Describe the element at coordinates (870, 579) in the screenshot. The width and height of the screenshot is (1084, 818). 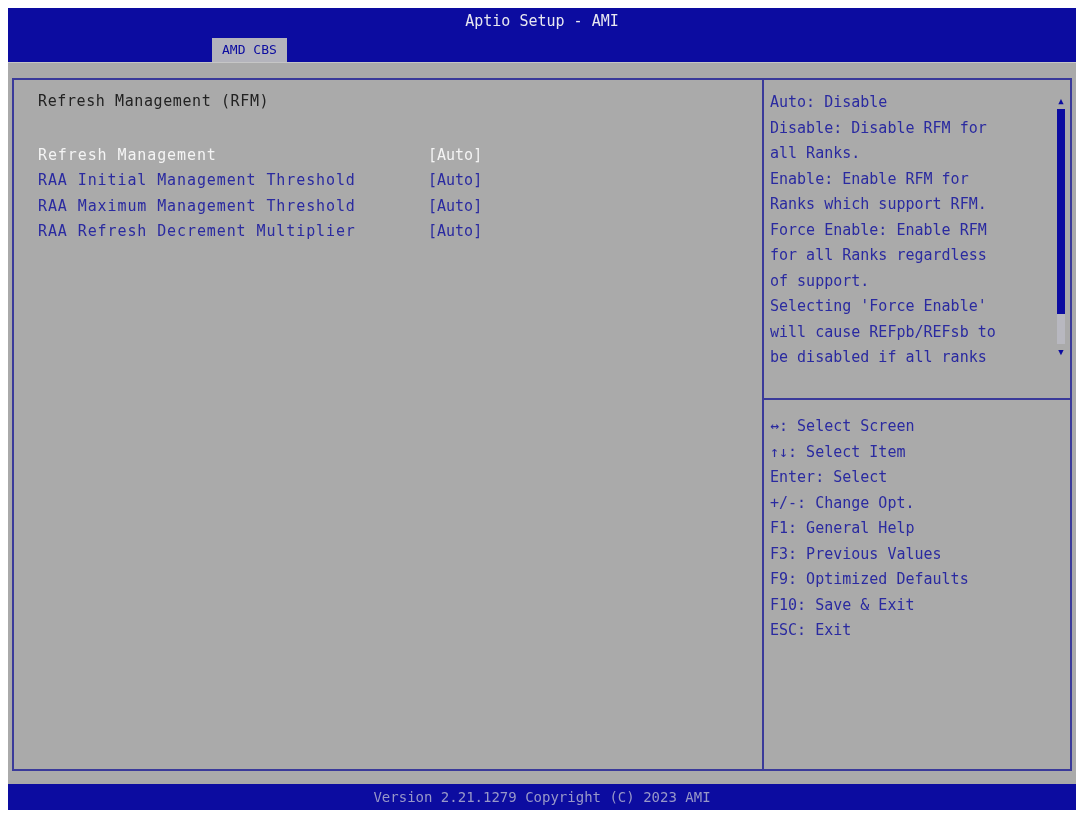
I see `key-hint: F9: Optimized Defaults` at that location.